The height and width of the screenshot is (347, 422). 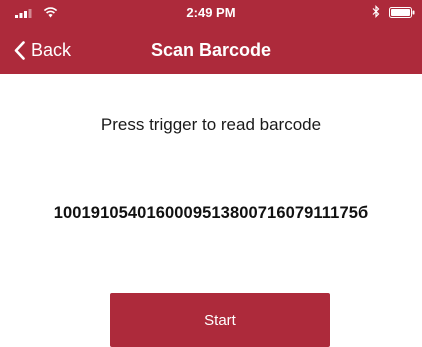 I want to click on status-bar: 2:49 PM, so click(x=211, y=13).